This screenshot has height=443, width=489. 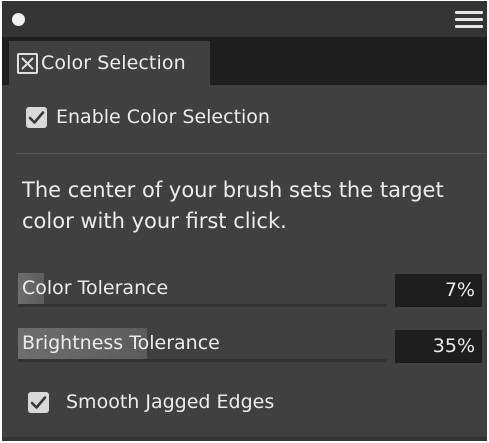 What do you see at coordinates (38, 402) in the screenshot?
I see `smooth-jagged-edges-checkbox` at bounding box center [38, 402].